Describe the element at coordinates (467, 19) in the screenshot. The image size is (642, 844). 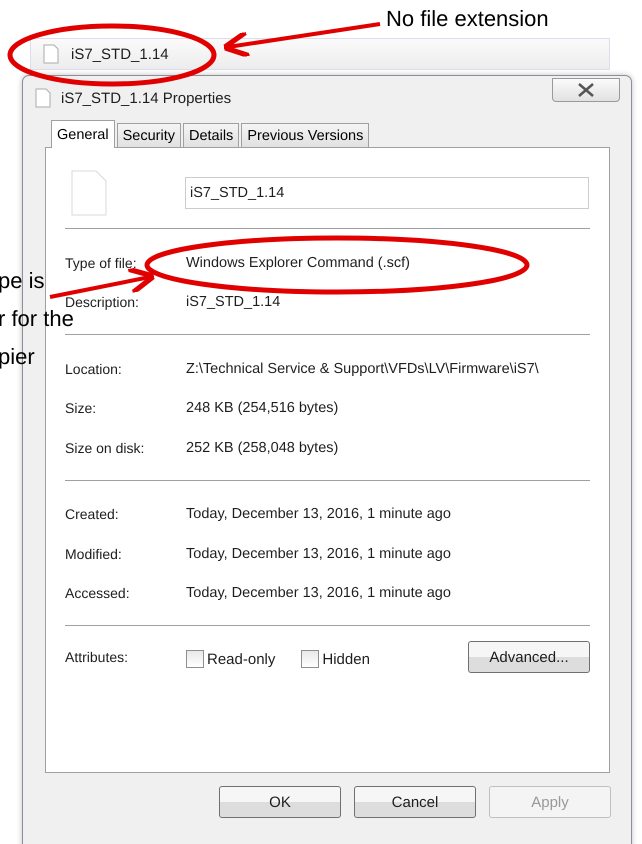
I see `callout-text: No file extension` at that location.